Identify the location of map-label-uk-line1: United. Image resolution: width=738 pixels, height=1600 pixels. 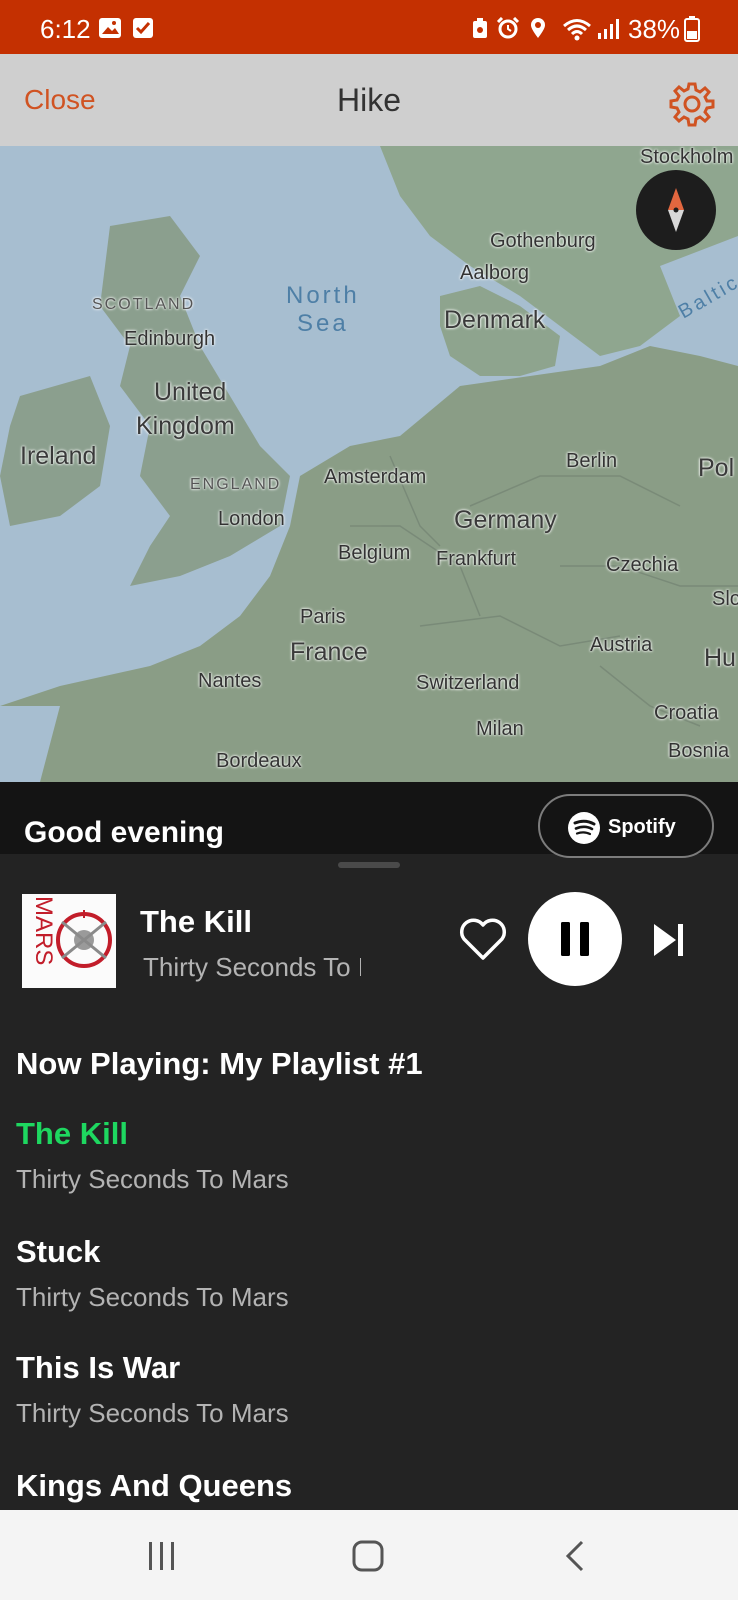
(190, 392).